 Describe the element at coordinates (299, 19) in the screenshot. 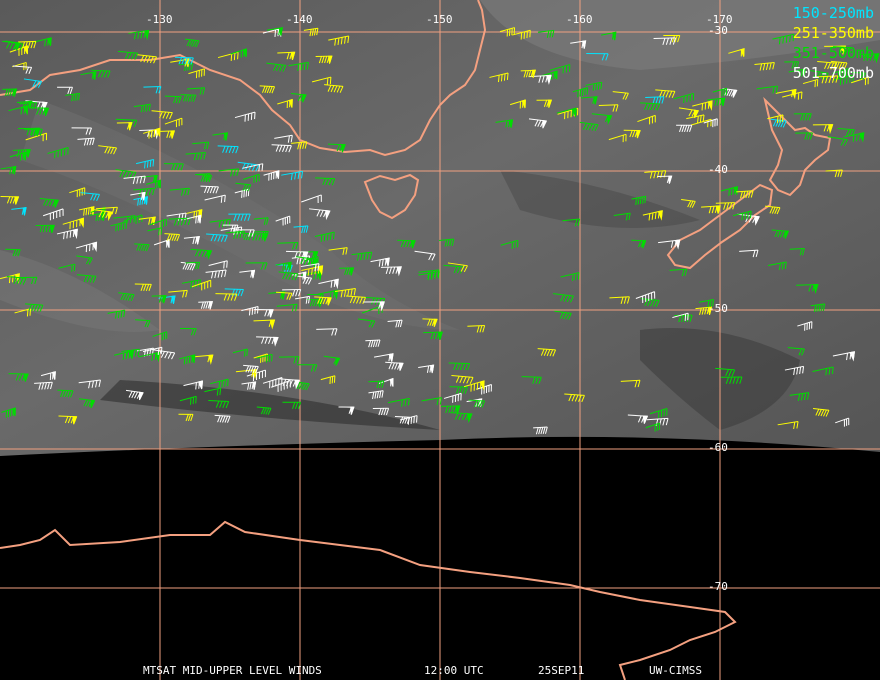

I see `lon-label: -140` at that location.